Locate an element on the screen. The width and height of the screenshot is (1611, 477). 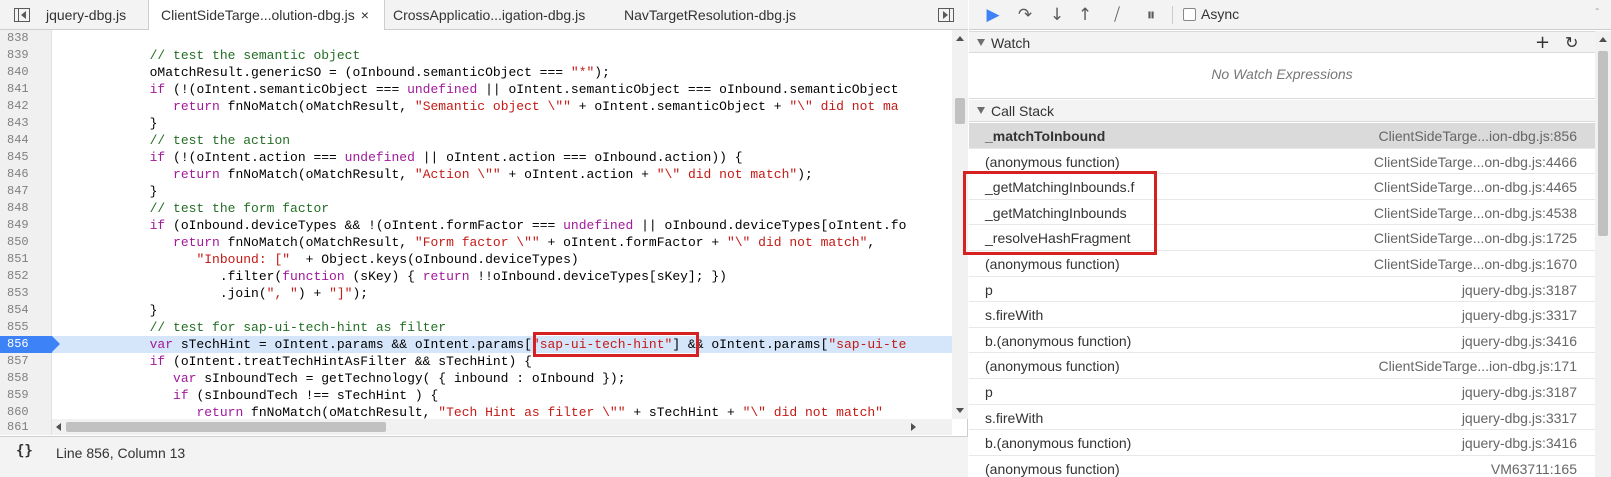
call-frame-location: ClientSideTarge...on-dbg.js:1670 is located at coordinates (1475, 264).